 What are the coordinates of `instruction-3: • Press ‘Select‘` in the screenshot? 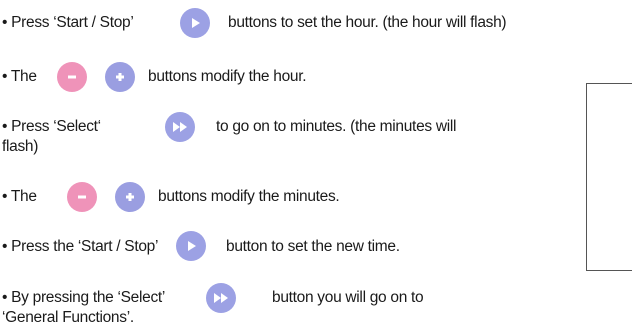 It's located at (51, 126).